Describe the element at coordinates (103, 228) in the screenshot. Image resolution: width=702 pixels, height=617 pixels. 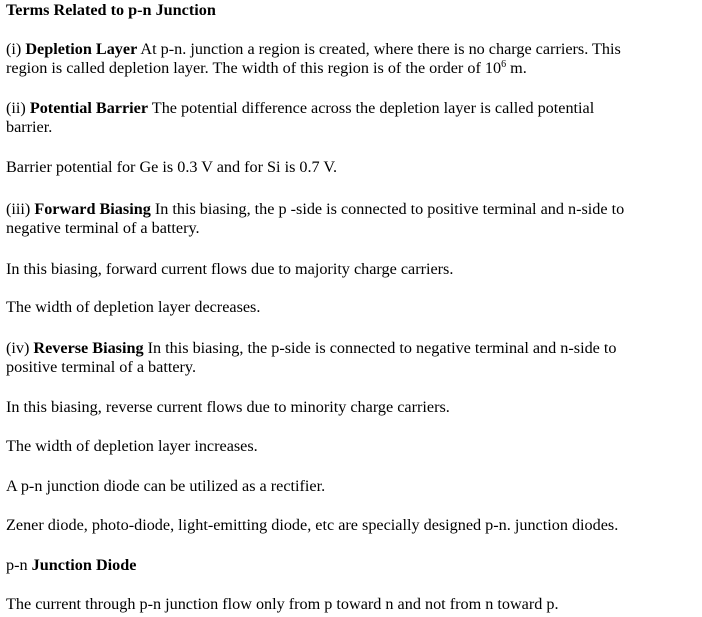
I see `forward-line-2: negative terminal of a battery.` at that location.